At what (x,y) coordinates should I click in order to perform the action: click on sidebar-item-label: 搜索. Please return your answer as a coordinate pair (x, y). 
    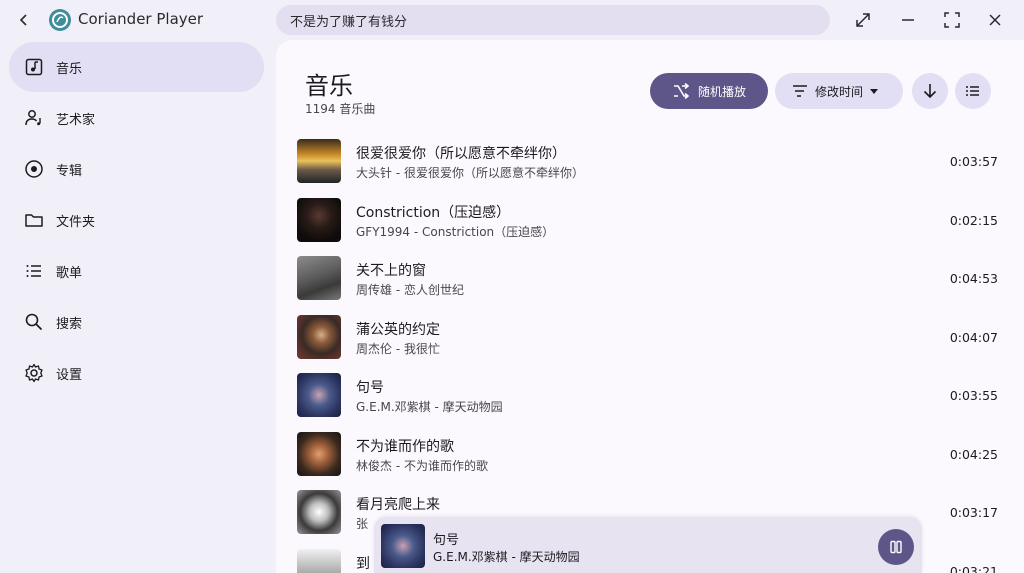
    Looking at the image, I should click on (69, 324).